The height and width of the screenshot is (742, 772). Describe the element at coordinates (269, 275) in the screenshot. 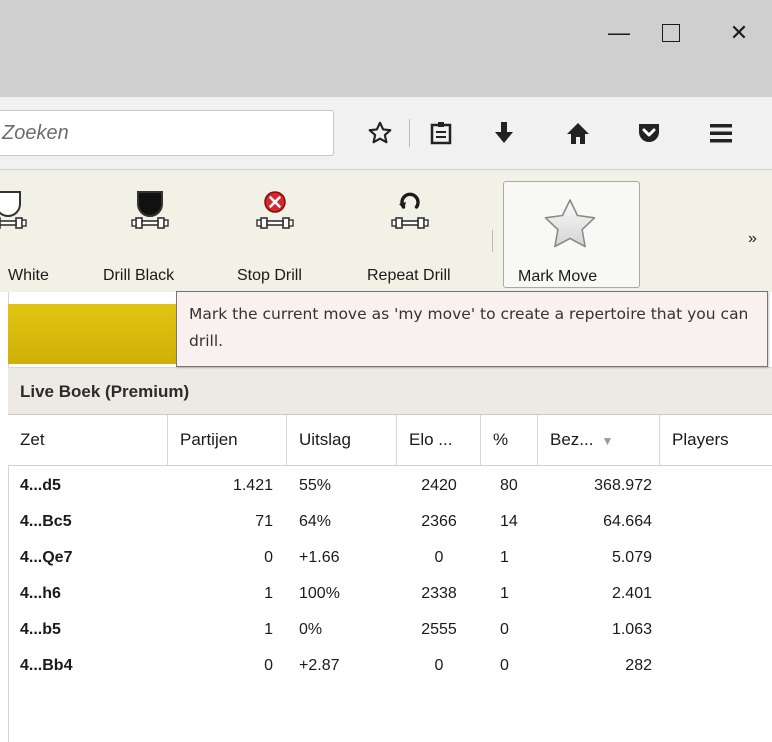

I see `stop-drill-label: Stop Drill` at that location.